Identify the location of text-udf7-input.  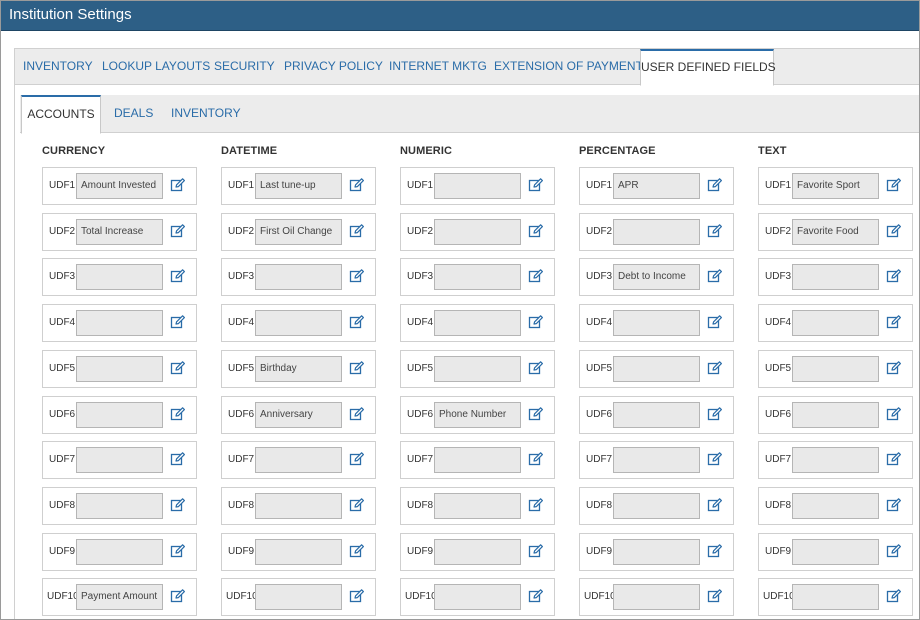
(835, 460).